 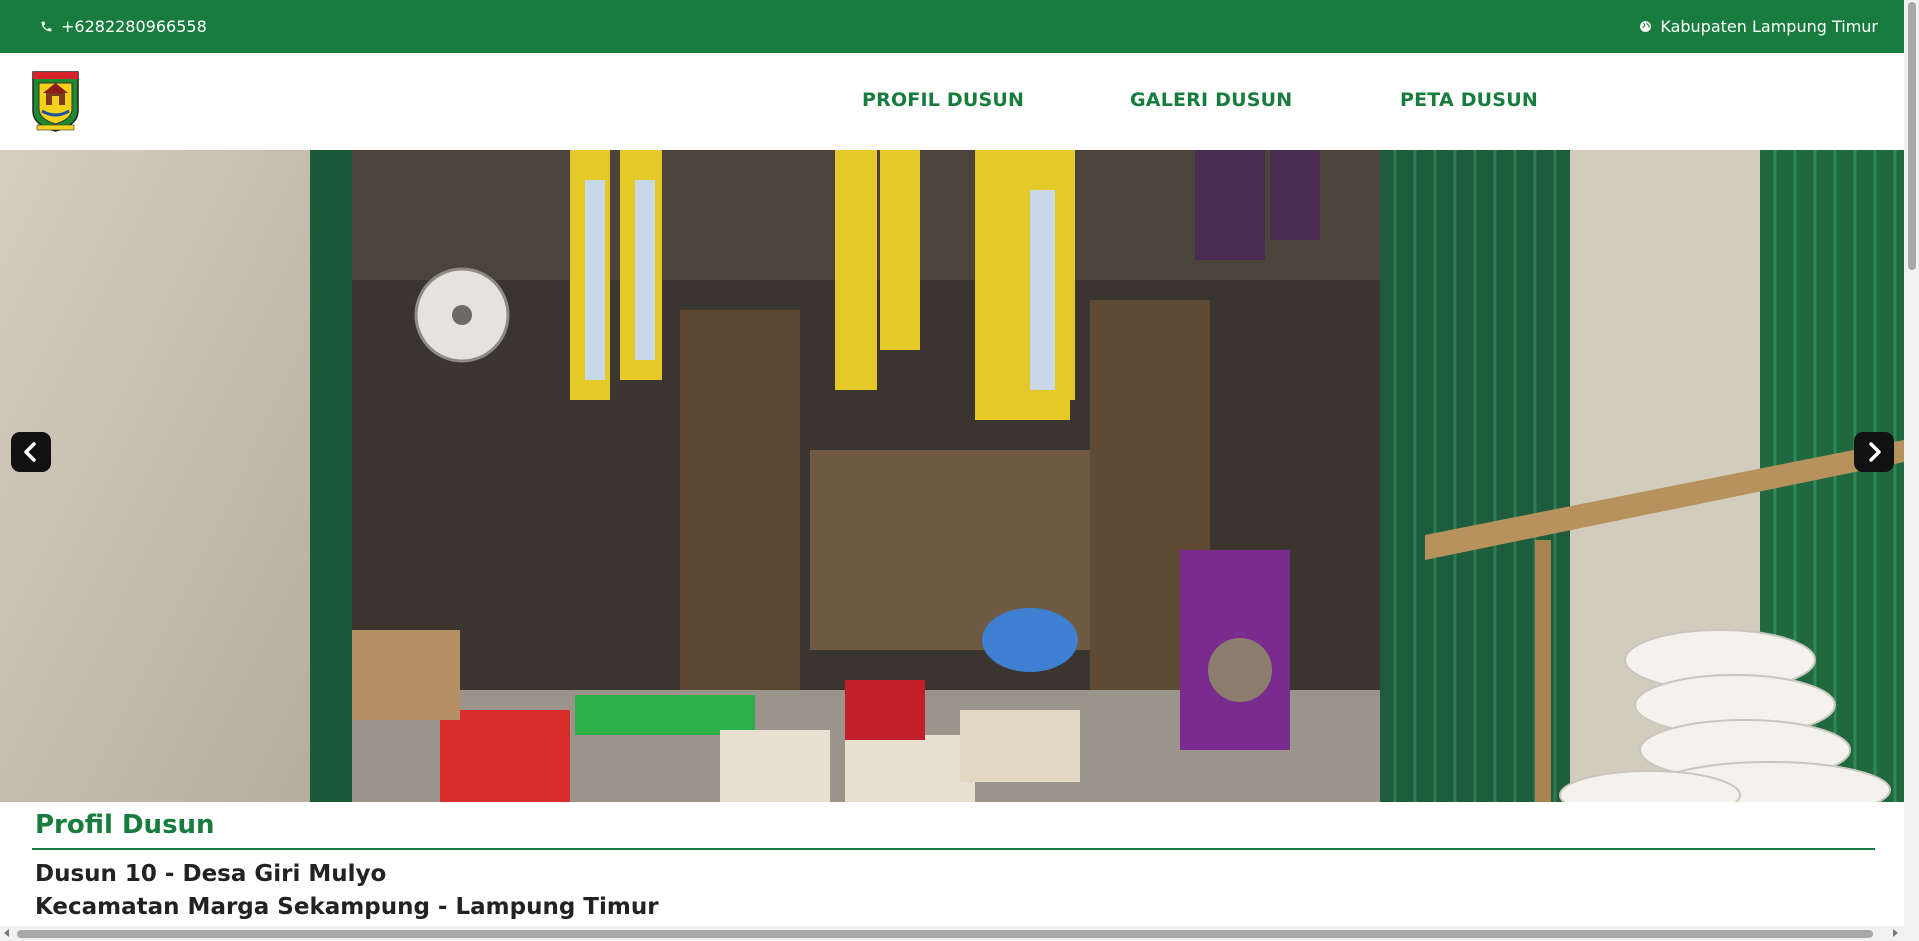 I want to click on lampung-timur-emblem, so click(x=55, y=101).